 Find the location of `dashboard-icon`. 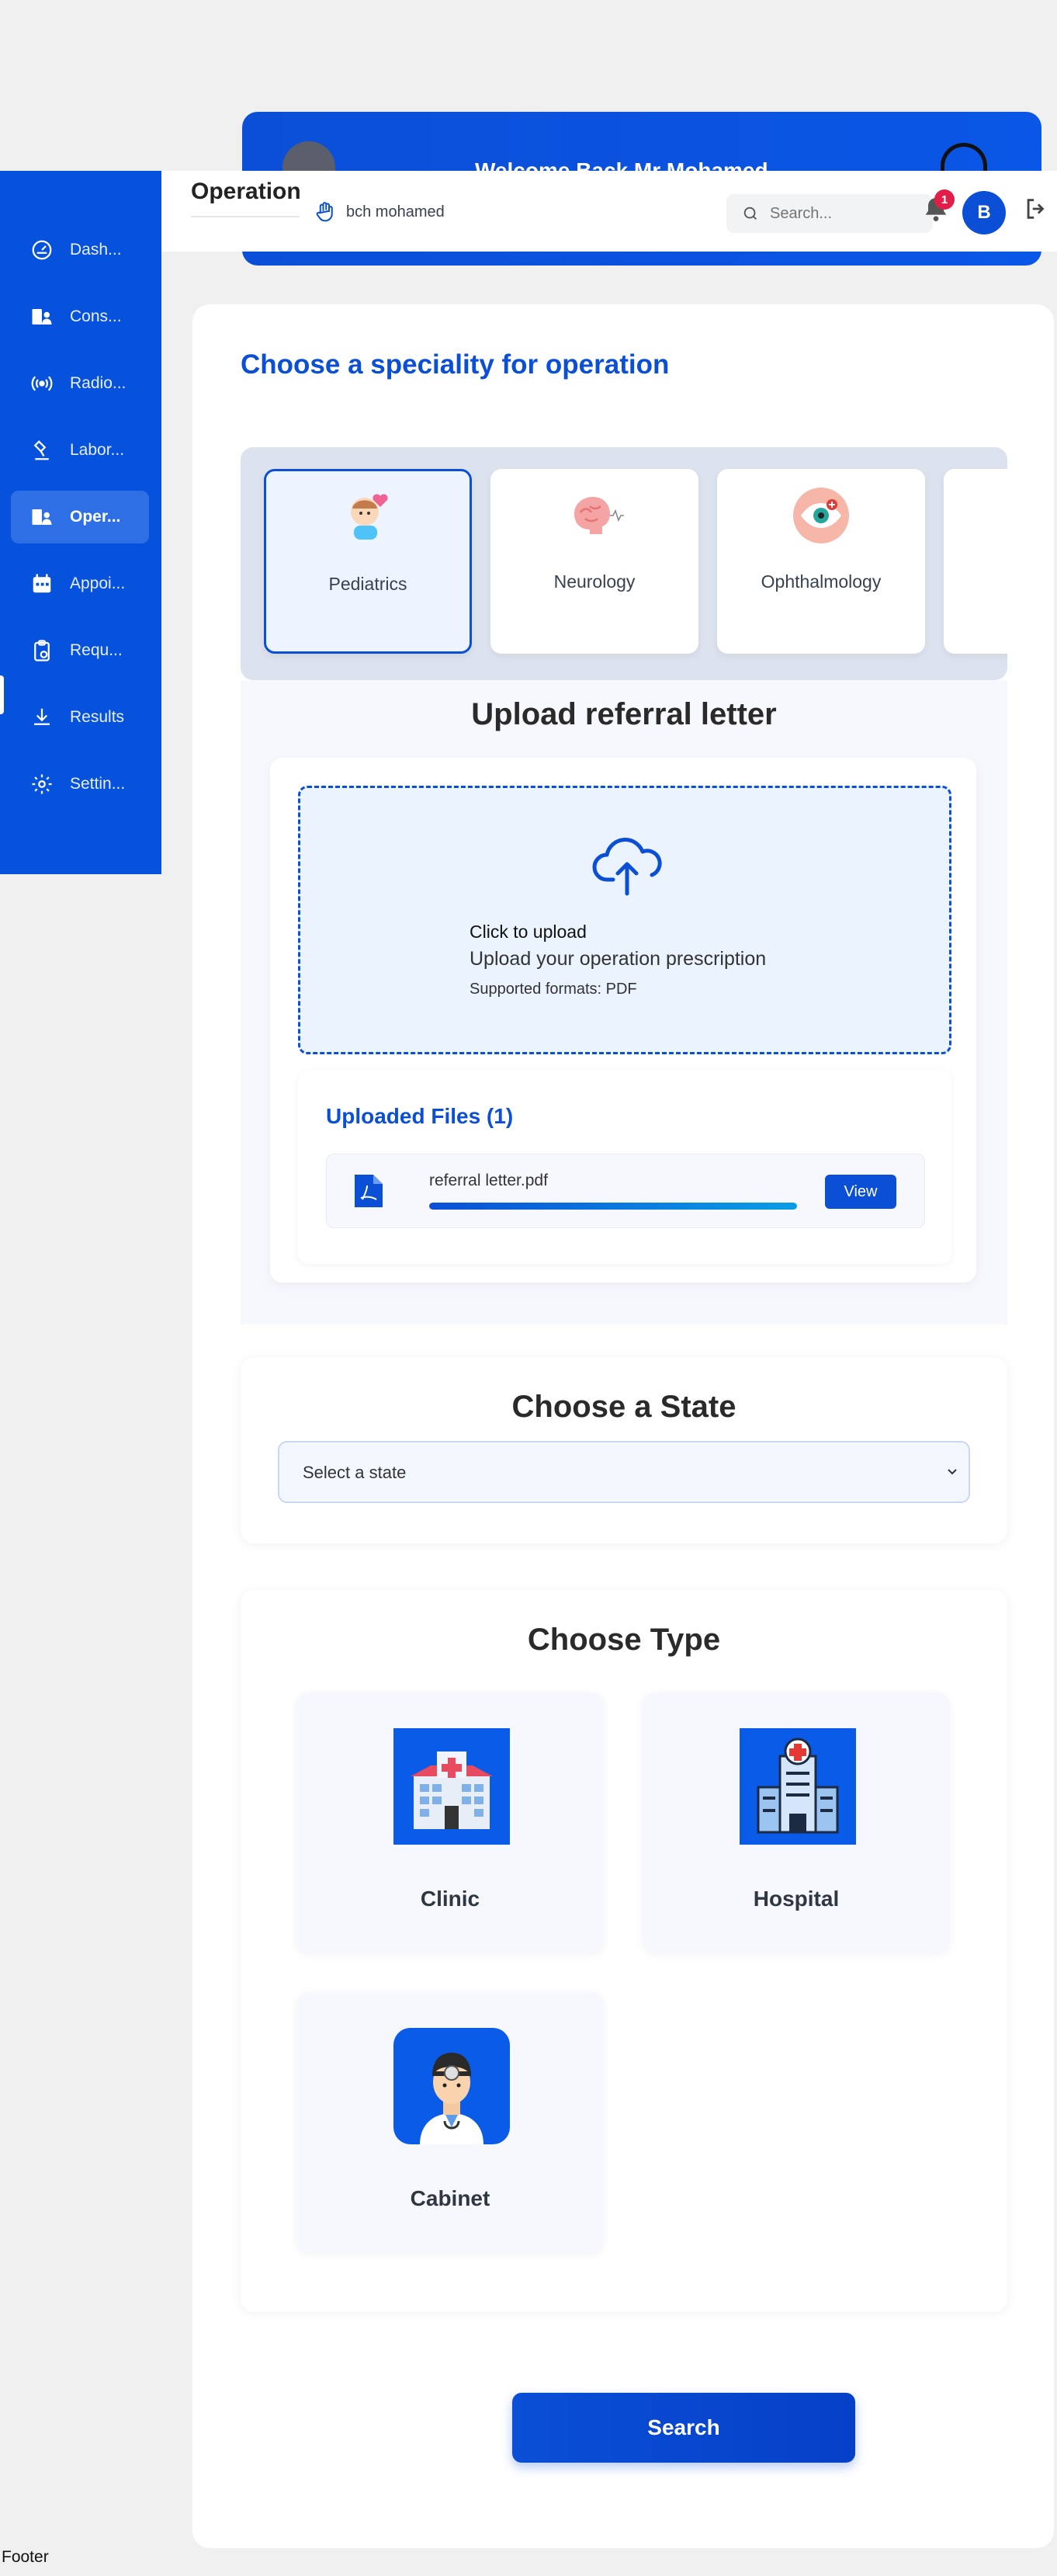

dashboard-icon is located at coordinates (41, 250).